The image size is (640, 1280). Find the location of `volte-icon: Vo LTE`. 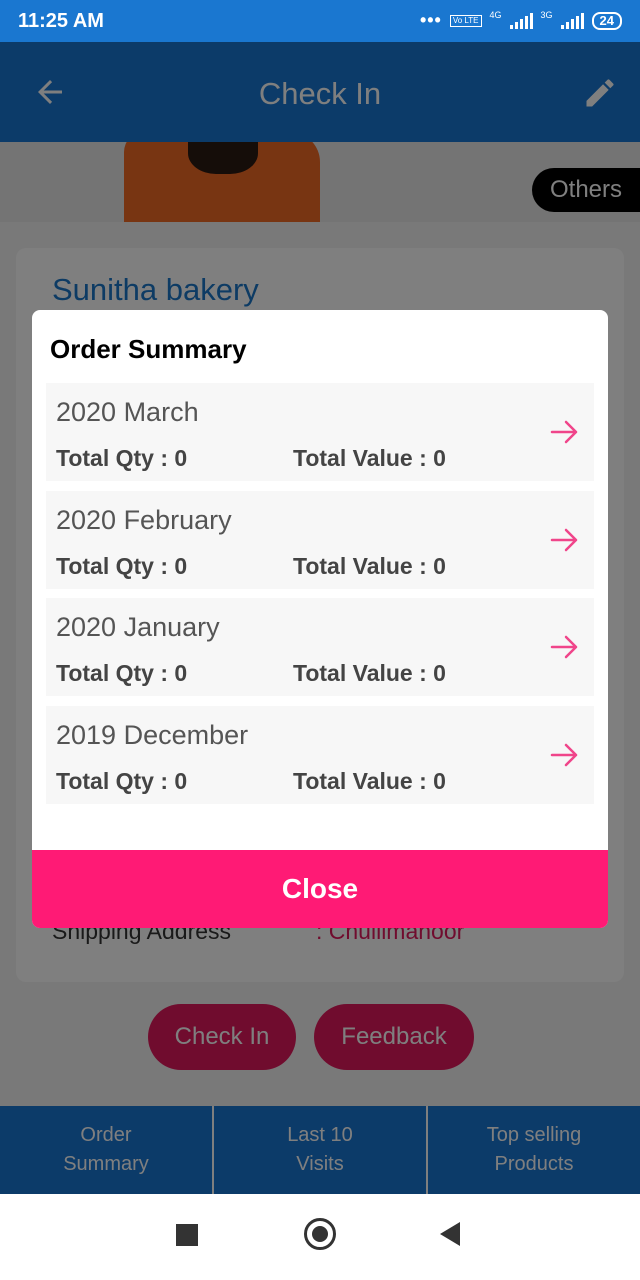

volte-icon: Vo LTE is located at coordinates (465, 20).